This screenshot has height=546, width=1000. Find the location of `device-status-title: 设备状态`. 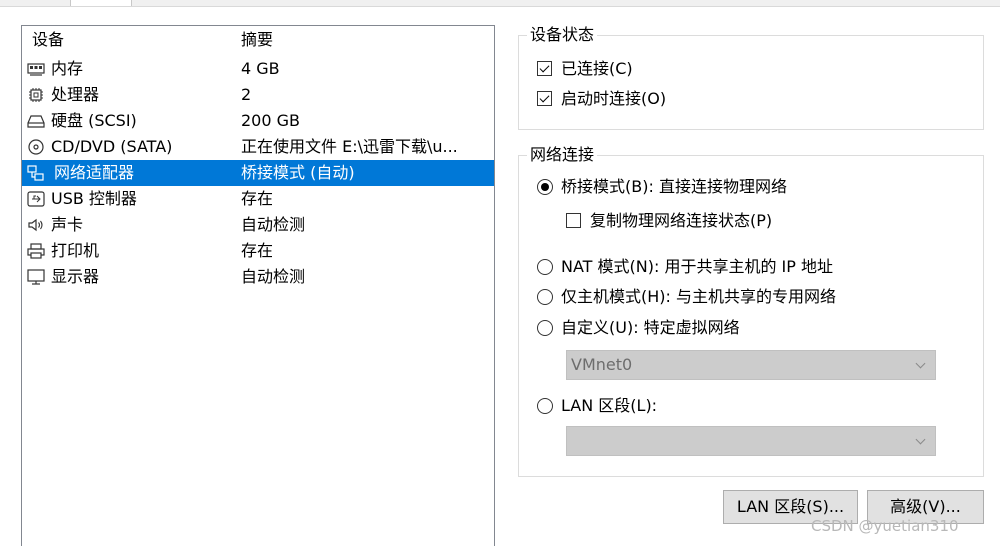

device-status-title: 设备状态 is located at coordinates (562, 35).